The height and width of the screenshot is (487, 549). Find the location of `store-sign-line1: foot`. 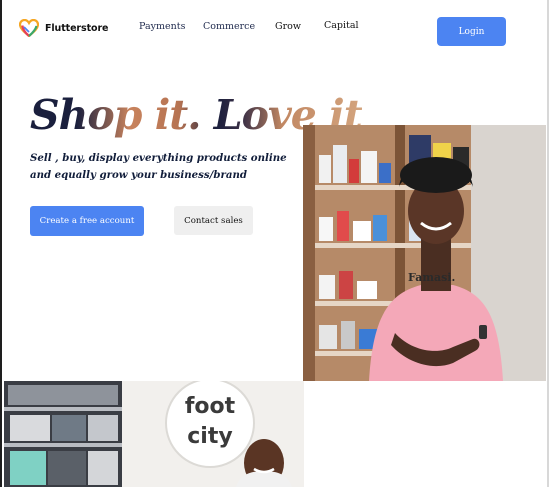

store-sign-line1: foot is located at coordinates (210, 406).